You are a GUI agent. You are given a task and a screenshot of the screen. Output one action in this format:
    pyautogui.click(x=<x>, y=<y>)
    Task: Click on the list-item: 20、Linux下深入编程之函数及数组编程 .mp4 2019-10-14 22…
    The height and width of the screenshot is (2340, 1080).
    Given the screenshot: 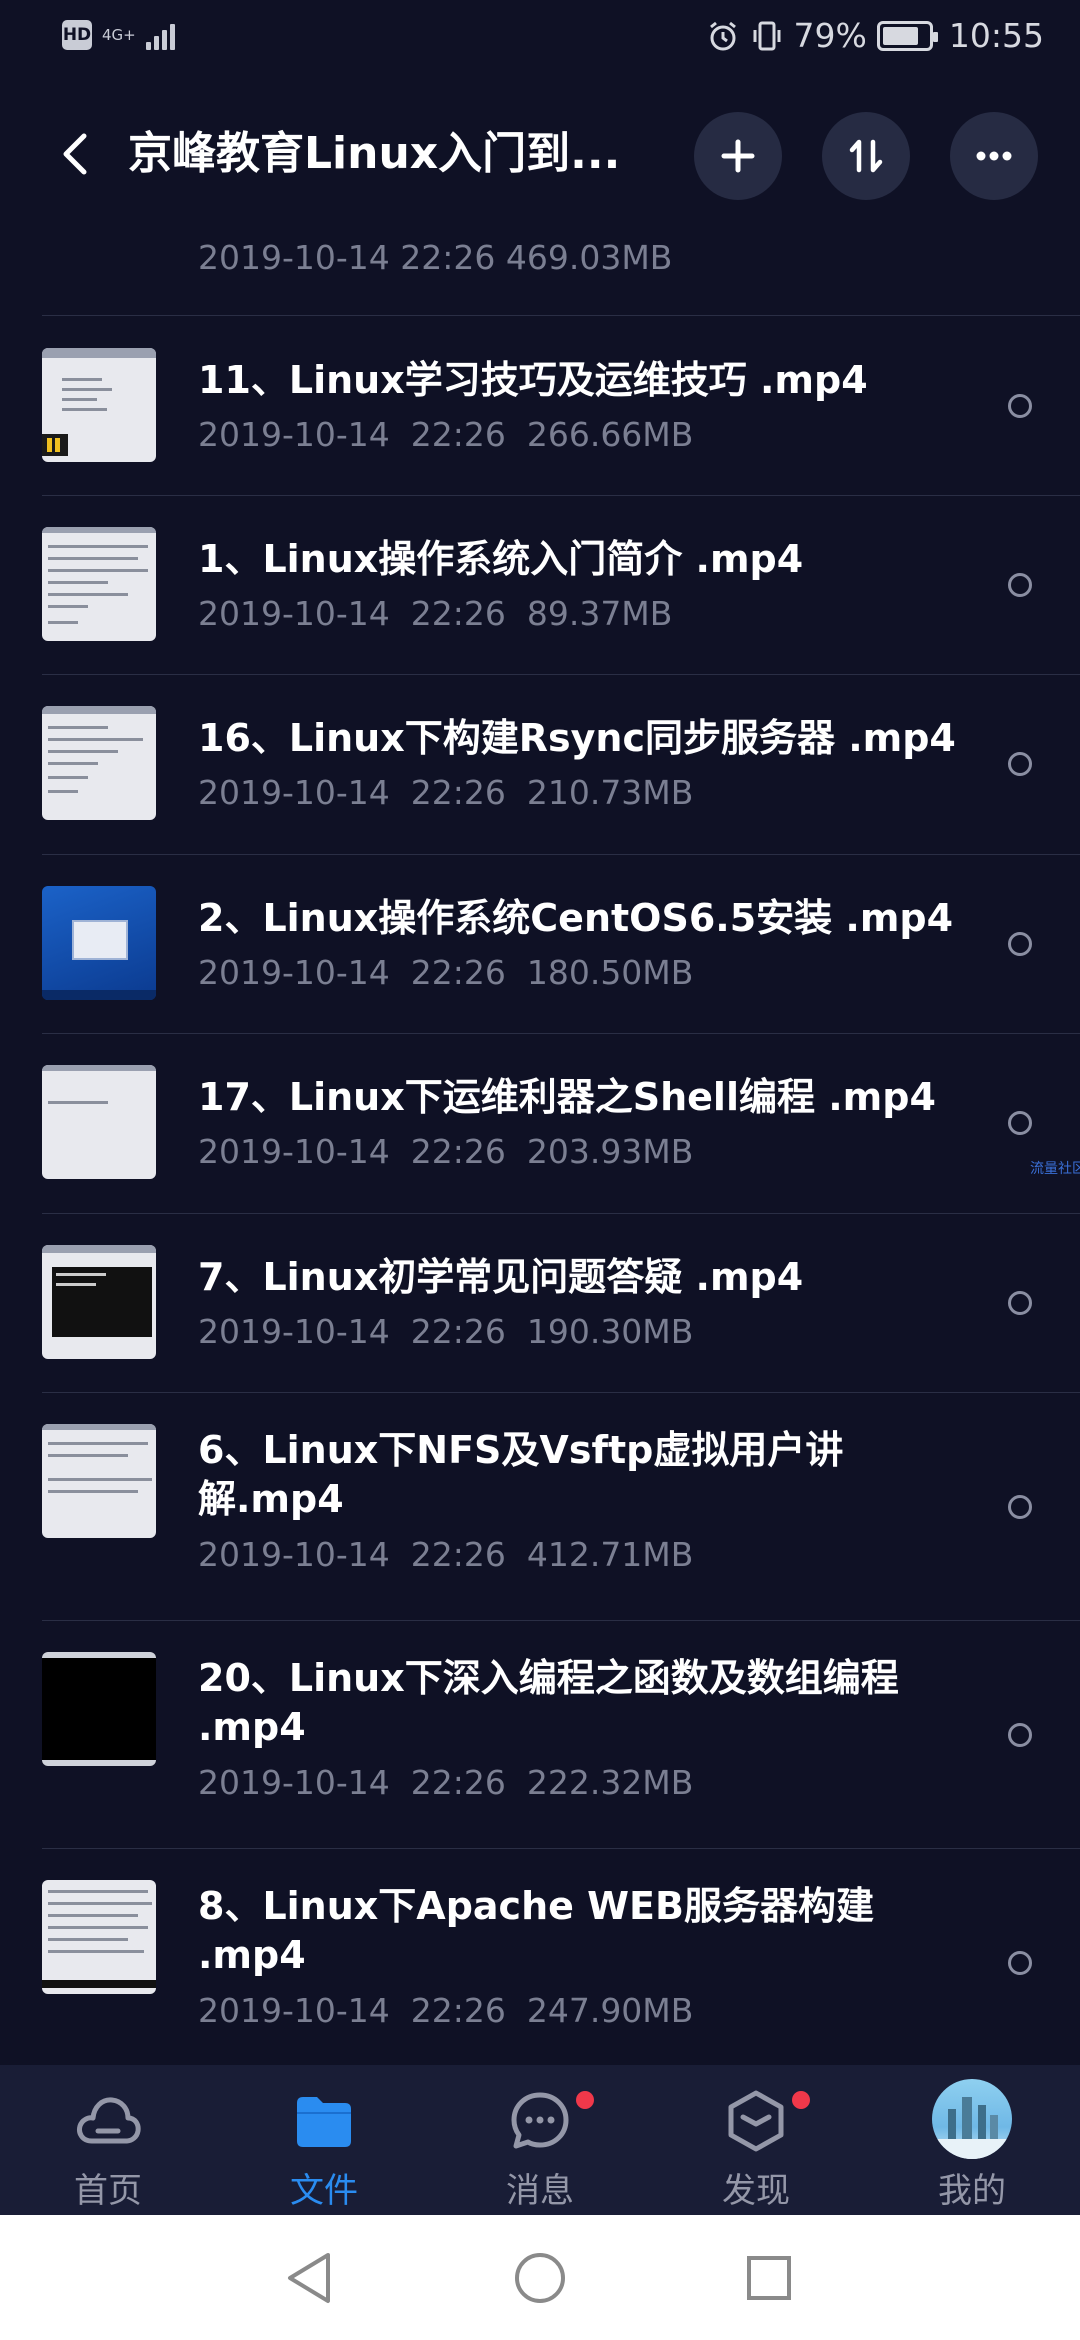 What is the action you would take?
    pyautogui.click(x=540, y=1734)
    